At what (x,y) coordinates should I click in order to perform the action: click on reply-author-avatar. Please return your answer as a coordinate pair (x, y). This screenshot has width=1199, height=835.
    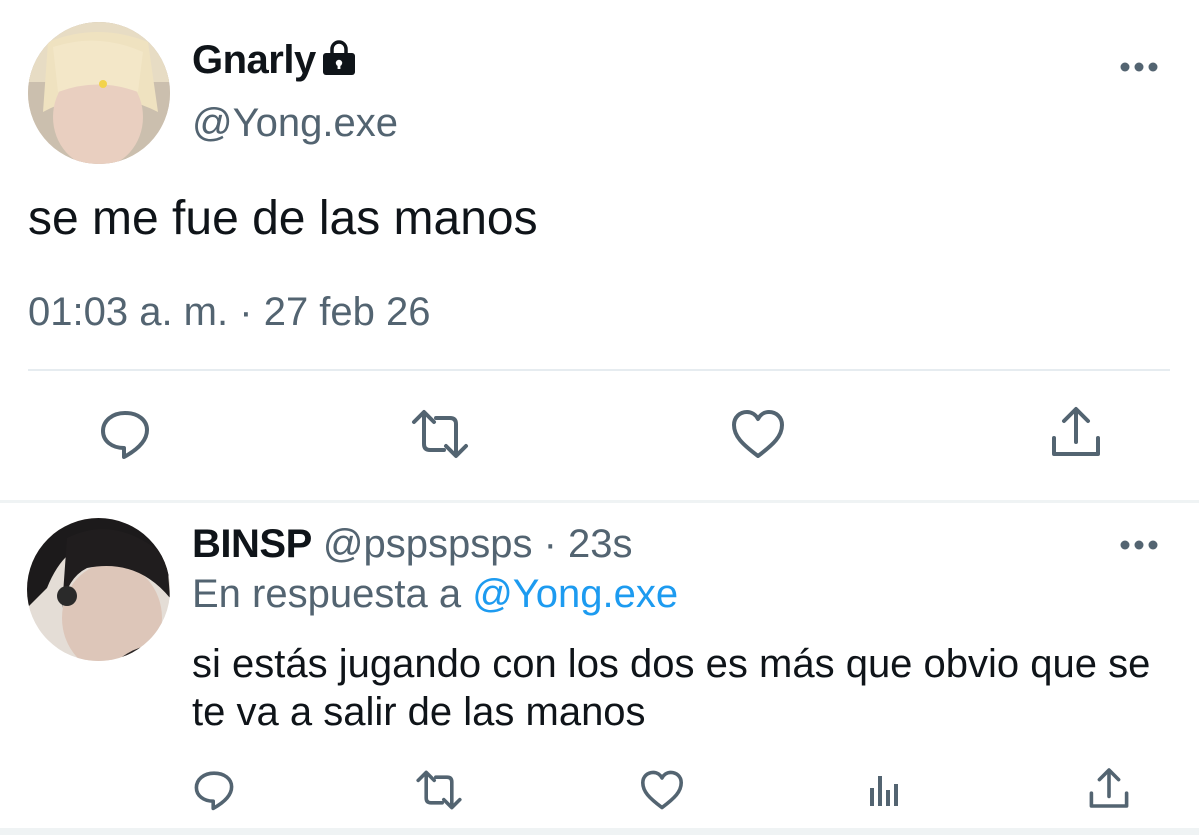
    Looking at the image, I should click on (98, 589).